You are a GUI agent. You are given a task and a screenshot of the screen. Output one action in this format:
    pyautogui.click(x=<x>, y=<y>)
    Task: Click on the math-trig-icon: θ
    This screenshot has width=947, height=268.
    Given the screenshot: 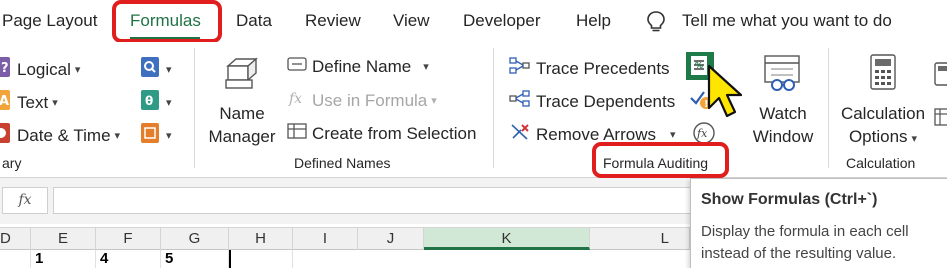 What is the action you would take?
    pyautogui.click(x=151, y=102)
    